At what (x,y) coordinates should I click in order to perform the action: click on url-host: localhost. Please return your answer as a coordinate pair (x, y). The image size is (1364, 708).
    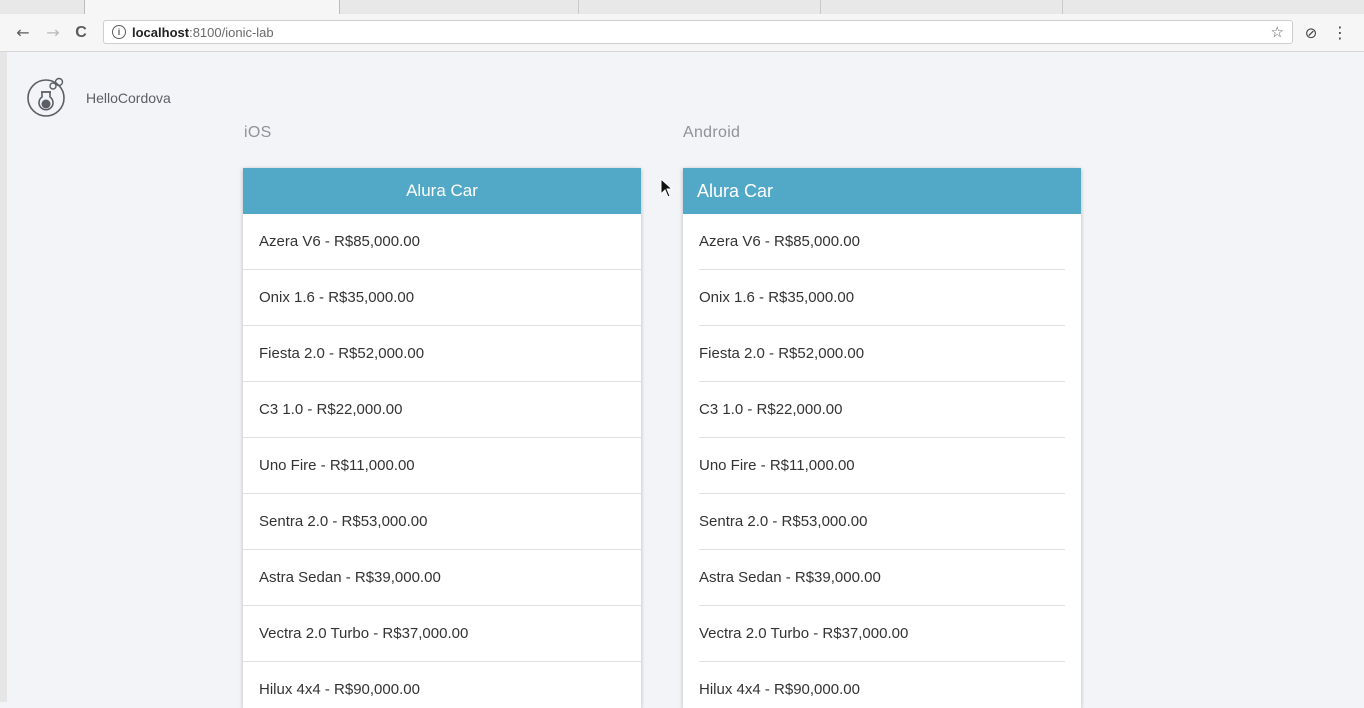
    Looking at the image, I should click on (161, 32).